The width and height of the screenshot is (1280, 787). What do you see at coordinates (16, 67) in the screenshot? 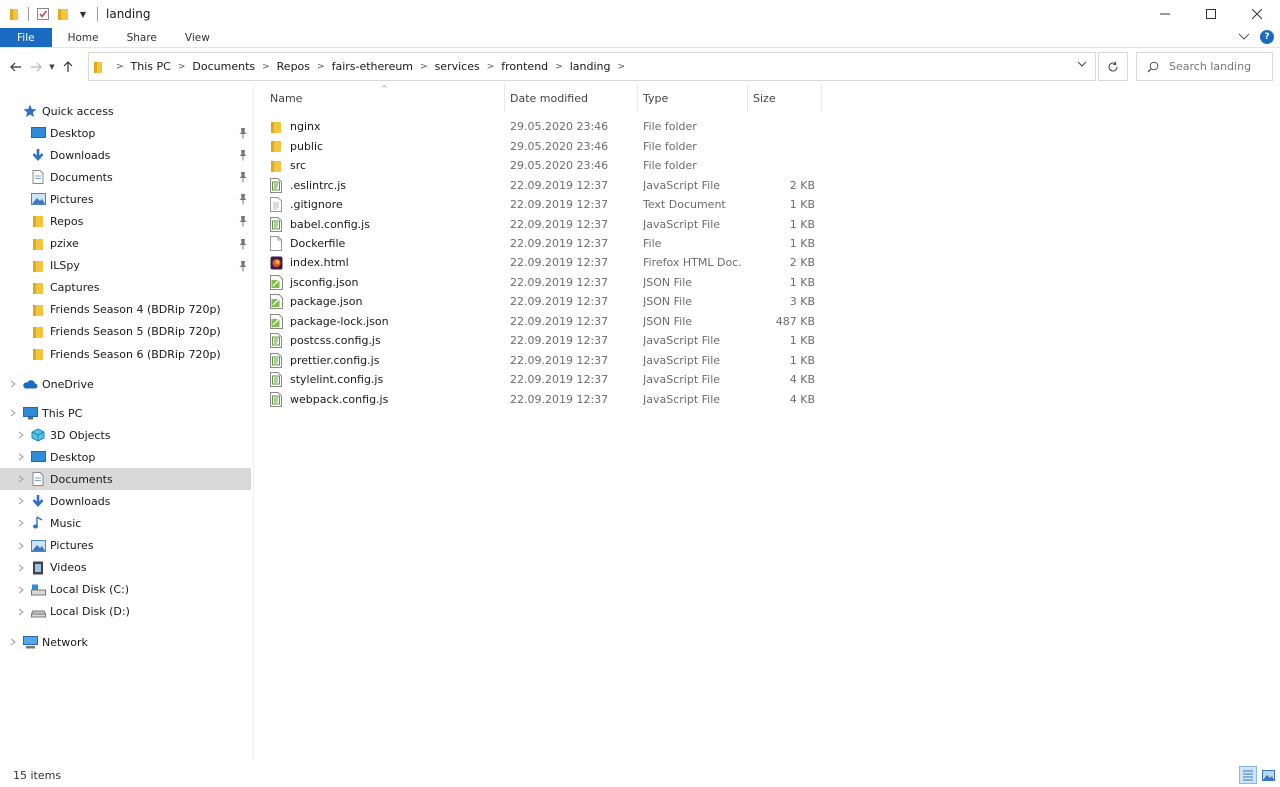
I see `back-button` at bounding box center [16, 67].